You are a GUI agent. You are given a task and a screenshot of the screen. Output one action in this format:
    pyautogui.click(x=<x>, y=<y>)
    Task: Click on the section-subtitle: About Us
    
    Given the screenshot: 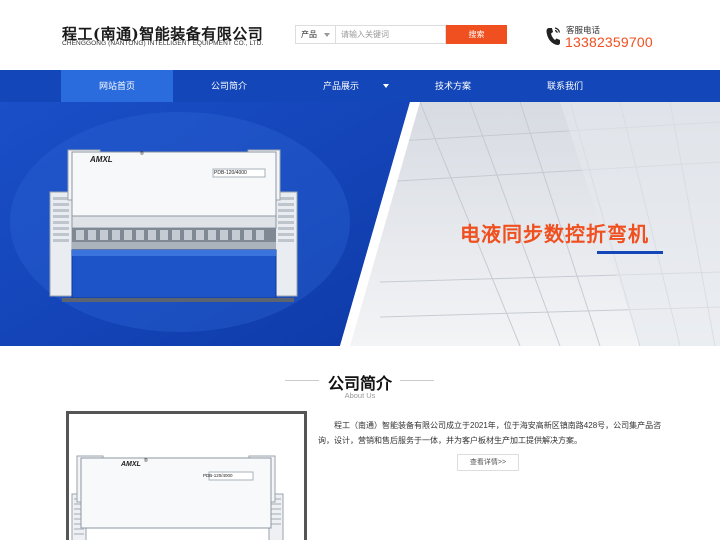 What is the action you would take?
    pyautogui.click(x=360, y=395)
    